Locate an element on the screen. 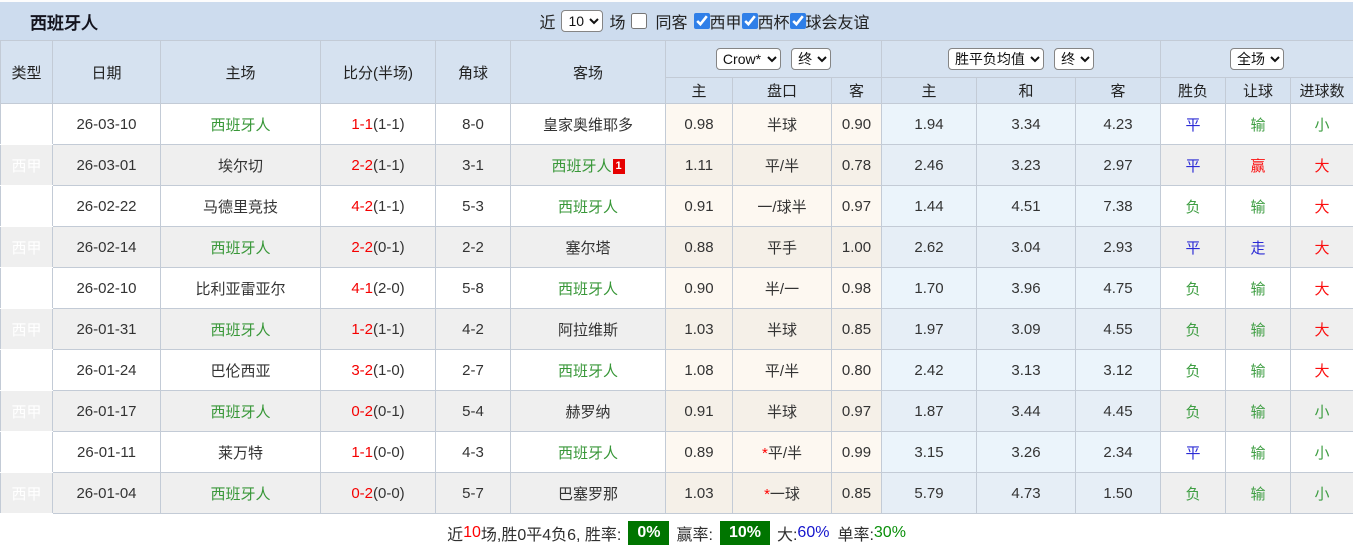 This screenshot has width=1353, height=556. subcol-handicap-away: 客 is located at coordinates (857, 91).